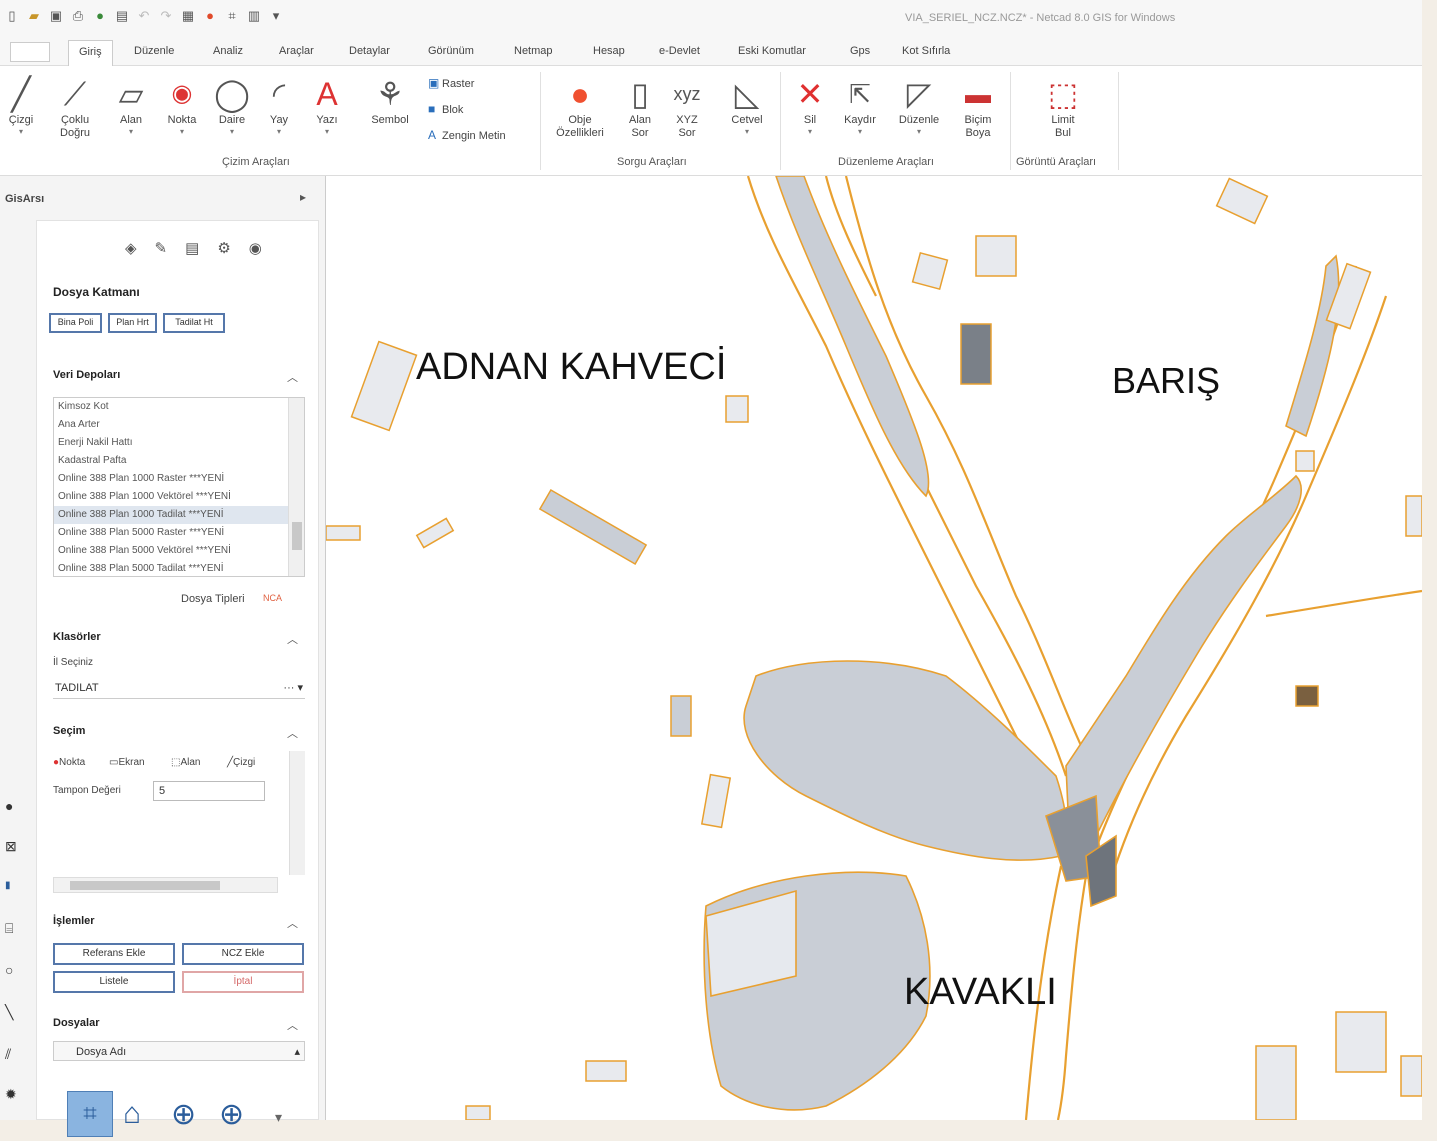 This screenshot has width=1437, height=1141. I want to click on secim-scrollbar, so click(297, 813).